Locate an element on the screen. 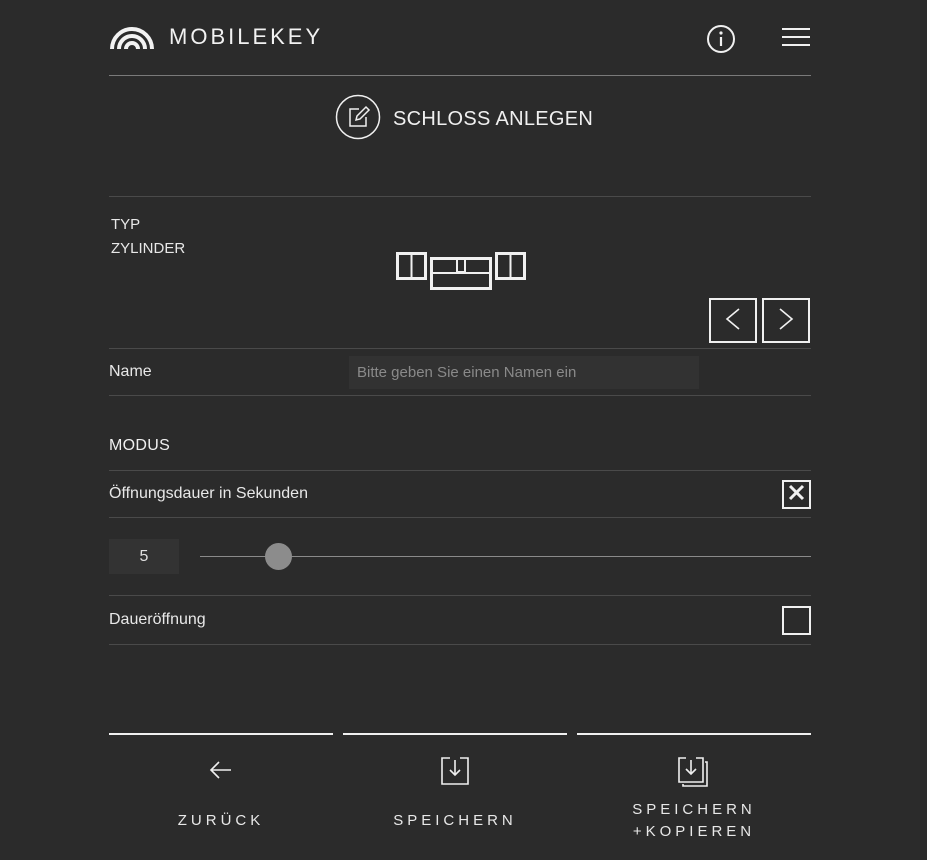 This screenshot has width=927, height=860. page-title: SCHLOSS ANLEGEN is located at coordinates (464, 119).